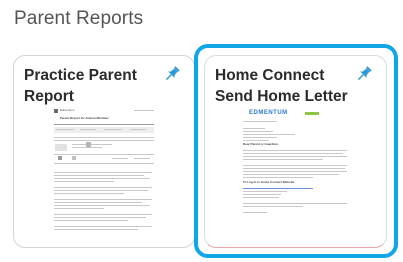  Describe the element at coordinates (79, 18) in the screenshot. I see `page-title: Parent Reports` at that location.